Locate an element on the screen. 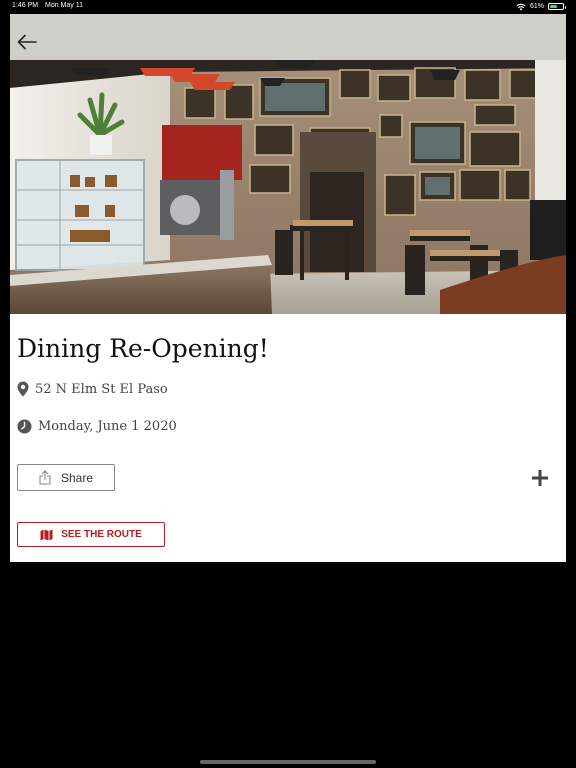  location-pin-icon is located at coordinates (23, 389).